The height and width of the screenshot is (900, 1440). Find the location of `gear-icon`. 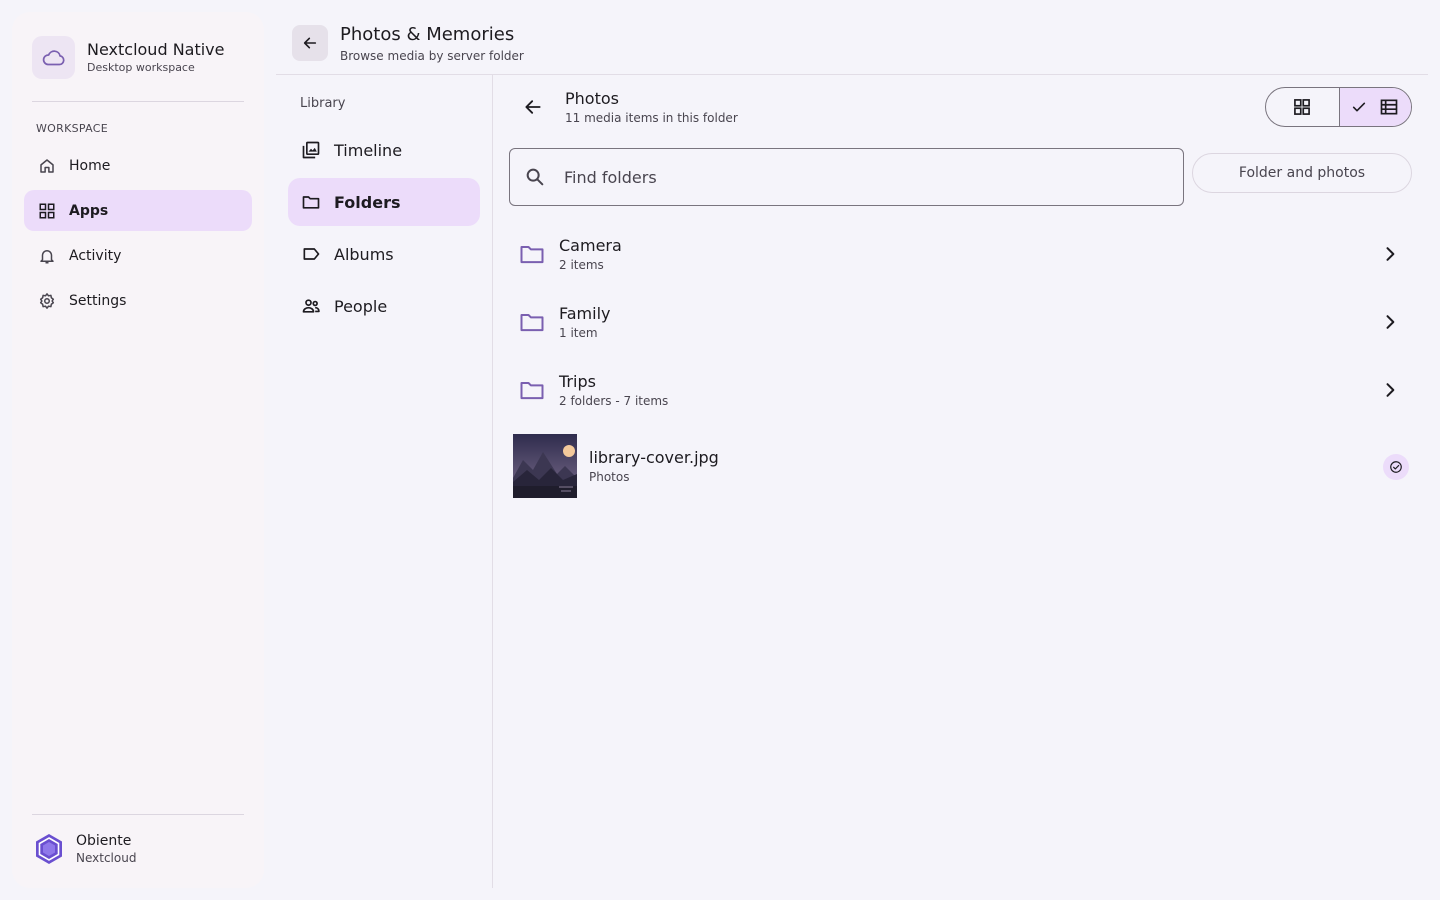

gear-icon is located at coordinates (47, 301).